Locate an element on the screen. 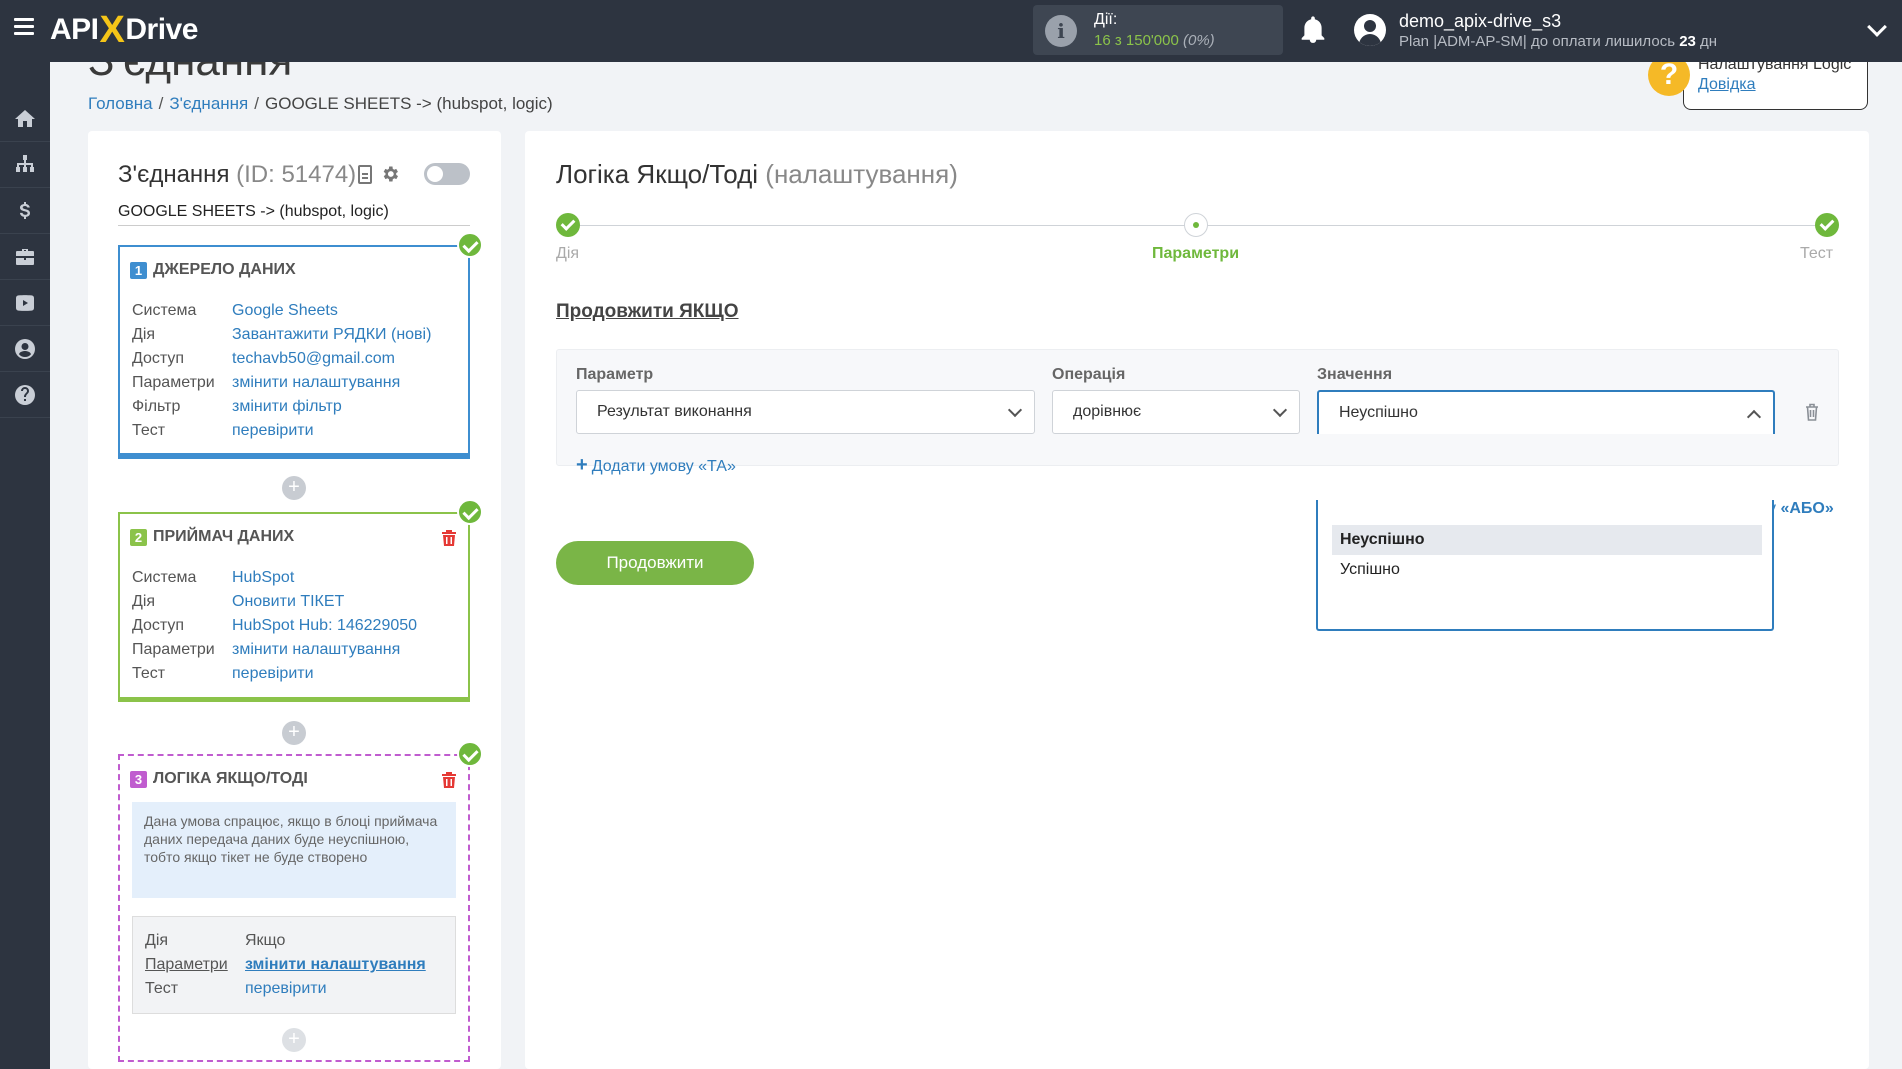 Image resolution: width=1902 pixels, height=1069 pixels. nav-connections is located at coordinates (25, 165).